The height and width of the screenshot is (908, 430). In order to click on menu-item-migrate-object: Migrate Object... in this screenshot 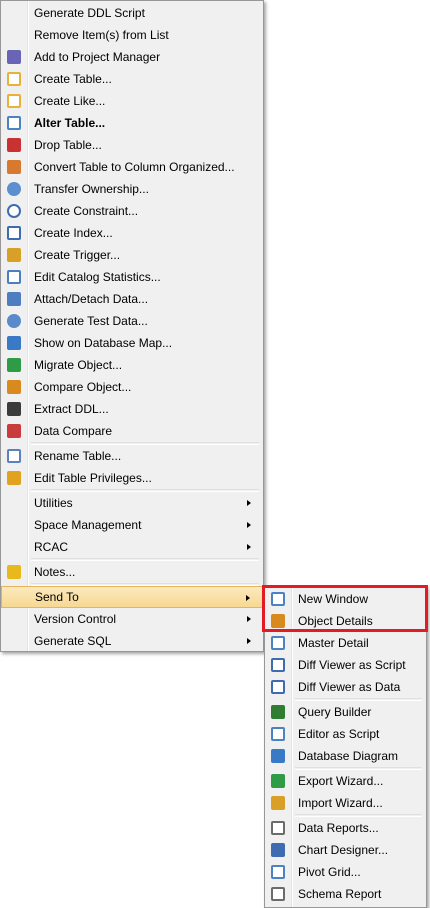, I will do `click(132, 365)`.